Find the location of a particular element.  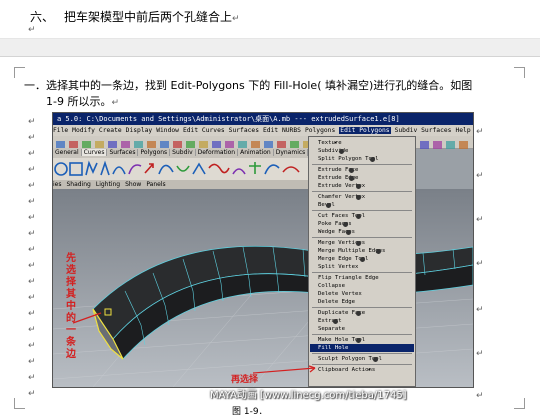

menu-item-fill-hole: Fill Hole is located at coordinates (362, 348).